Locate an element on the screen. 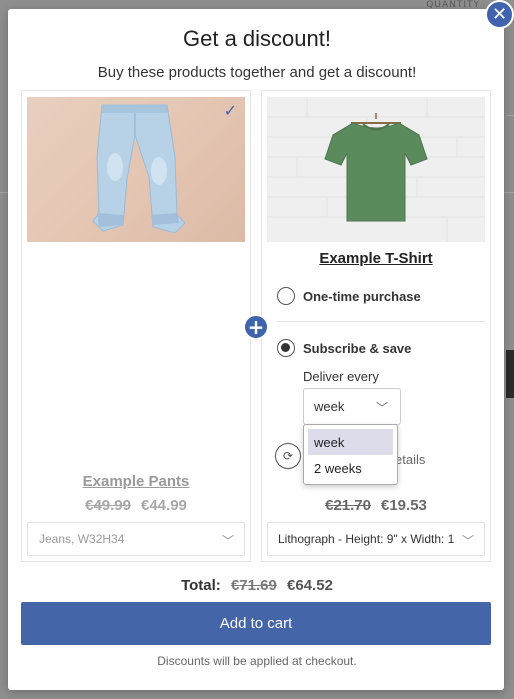 The image size is (514, 699). variant-value: Jeans, W32H34 is located at coordinates (82, 539).